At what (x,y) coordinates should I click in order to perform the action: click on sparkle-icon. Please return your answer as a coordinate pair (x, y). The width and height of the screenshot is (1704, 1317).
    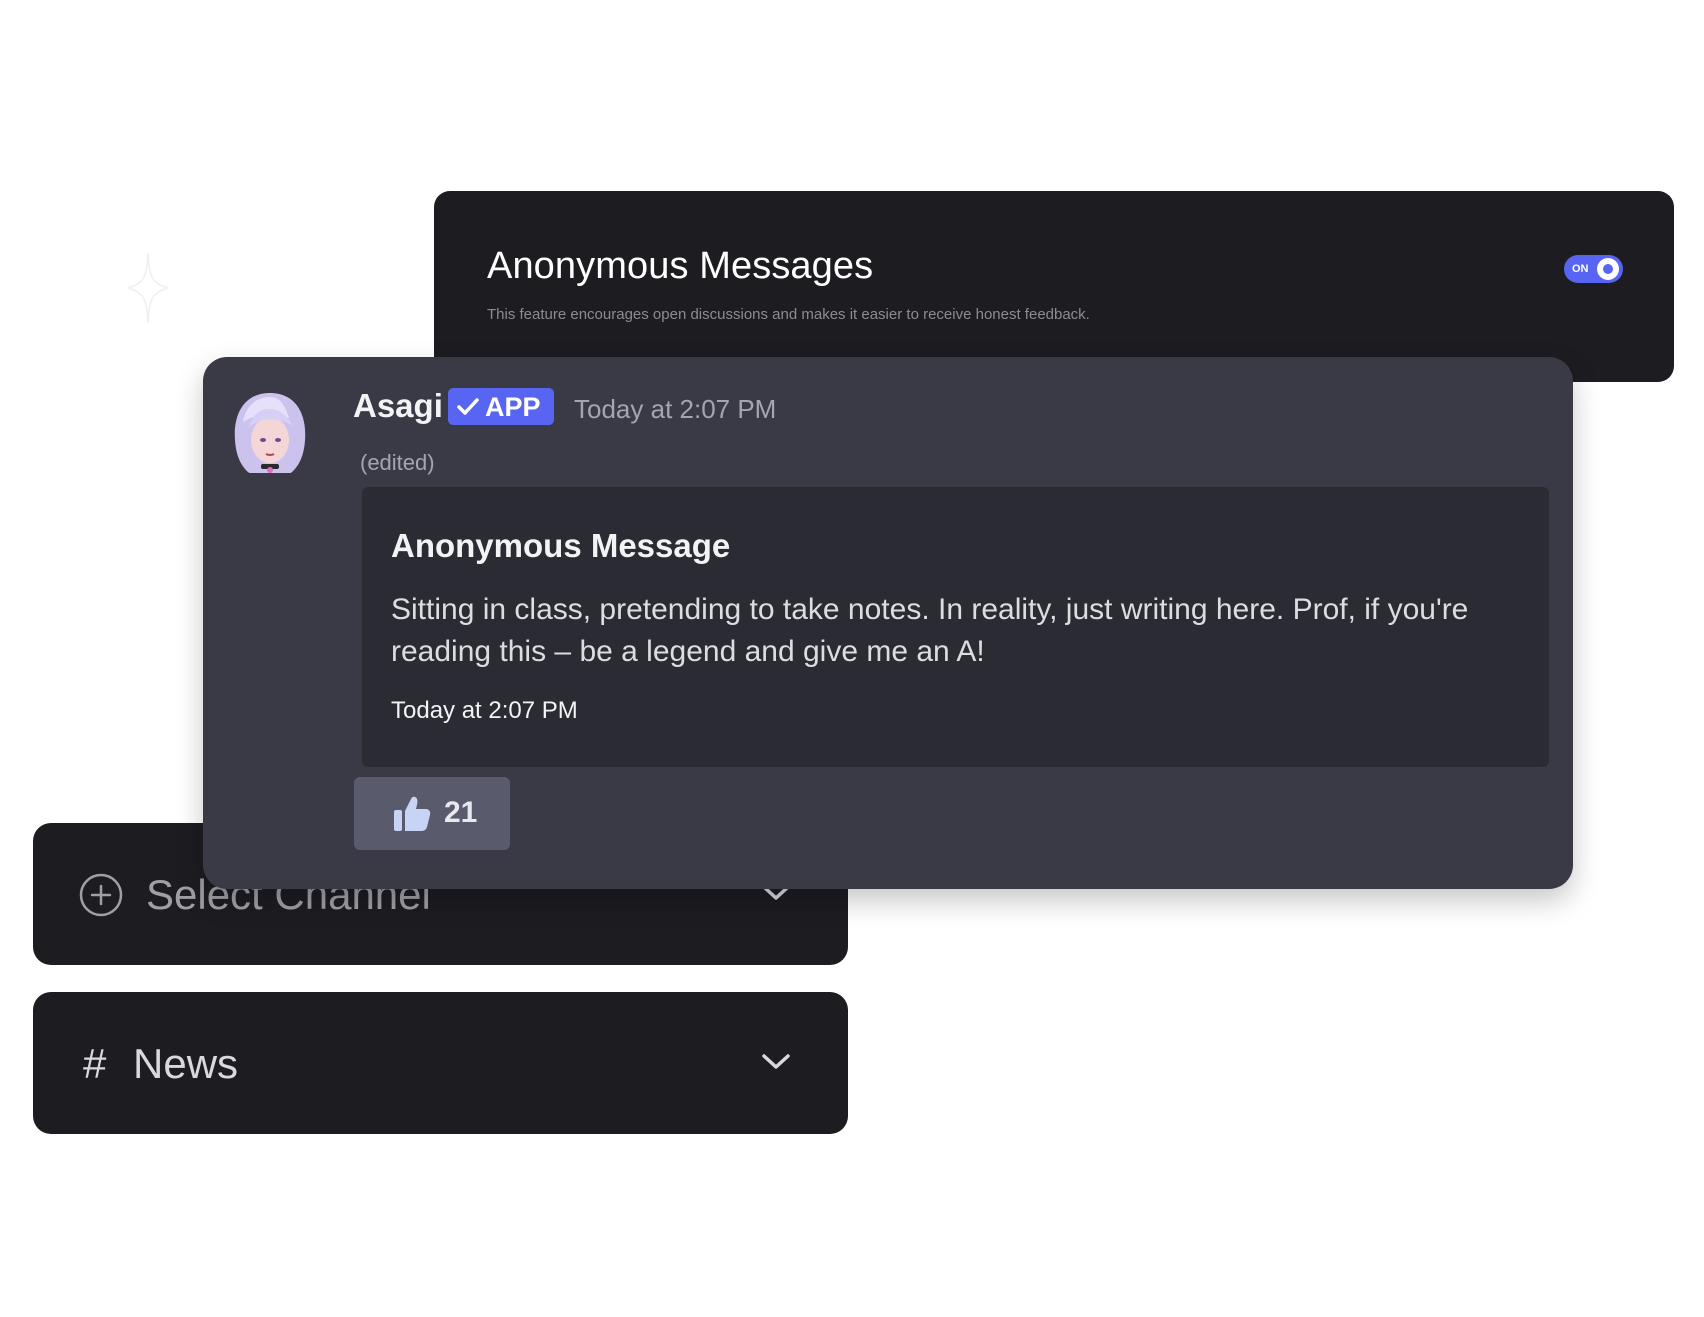
    Looking at the image, I should click on (148, 288).